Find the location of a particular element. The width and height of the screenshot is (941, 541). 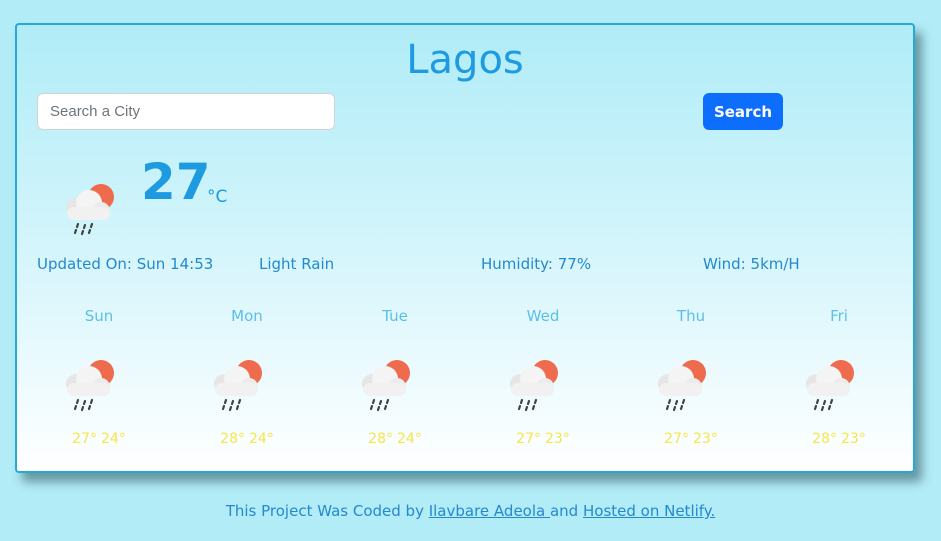

forecast-day: Sun 27° 24° is located at coordinates (99, 382).